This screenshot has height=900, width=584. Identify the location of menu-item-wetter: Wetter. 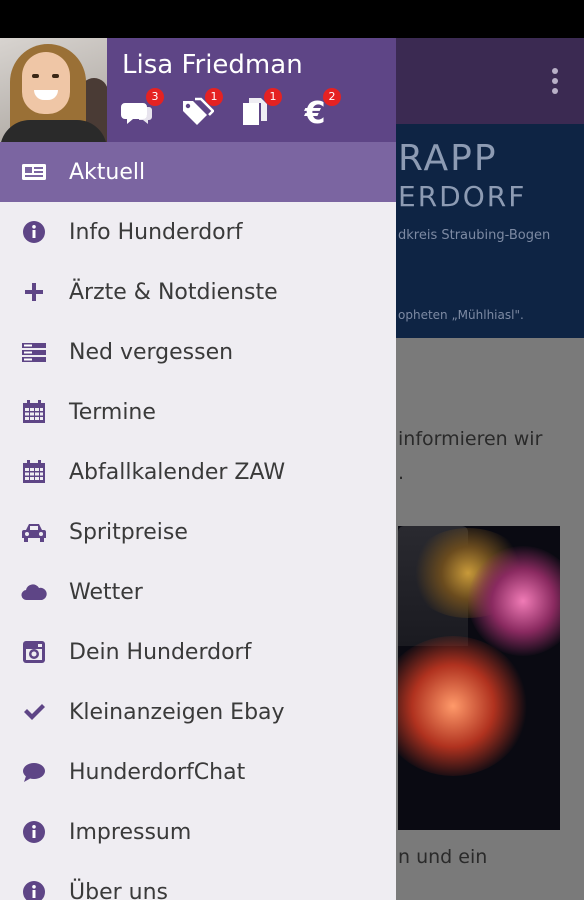
(198, 592).